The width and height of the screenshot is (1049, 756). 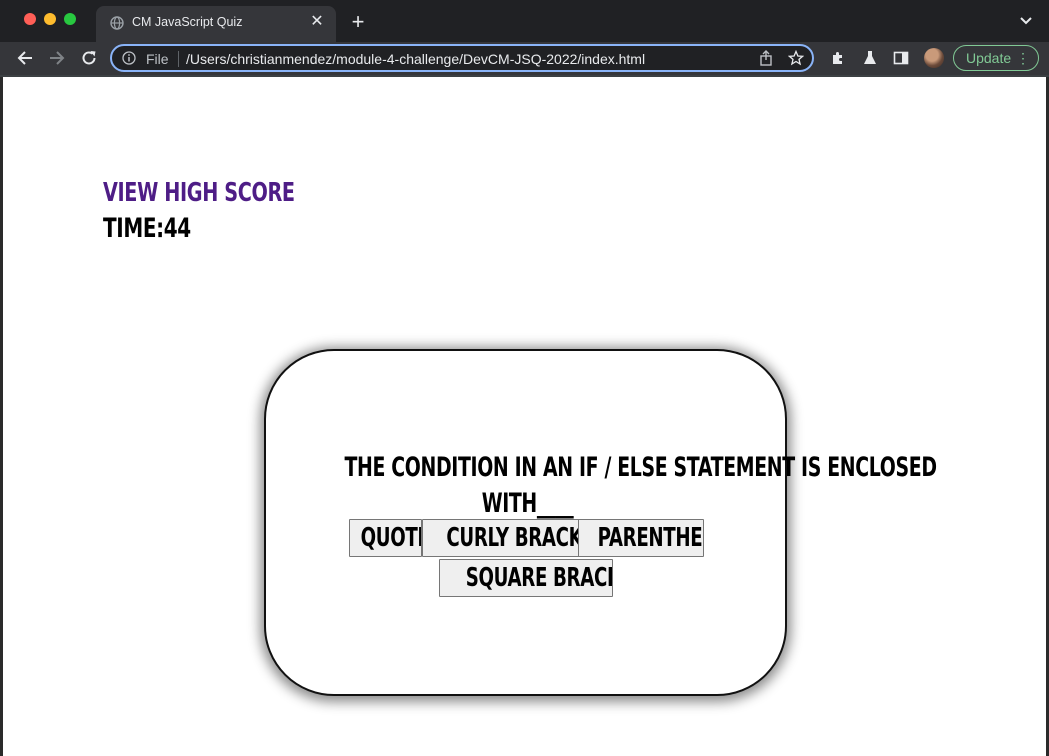 What do you see at coordinates (178, 59) in the screenshot?
I see `omnibox-divider` at bounding box center [178, 59].